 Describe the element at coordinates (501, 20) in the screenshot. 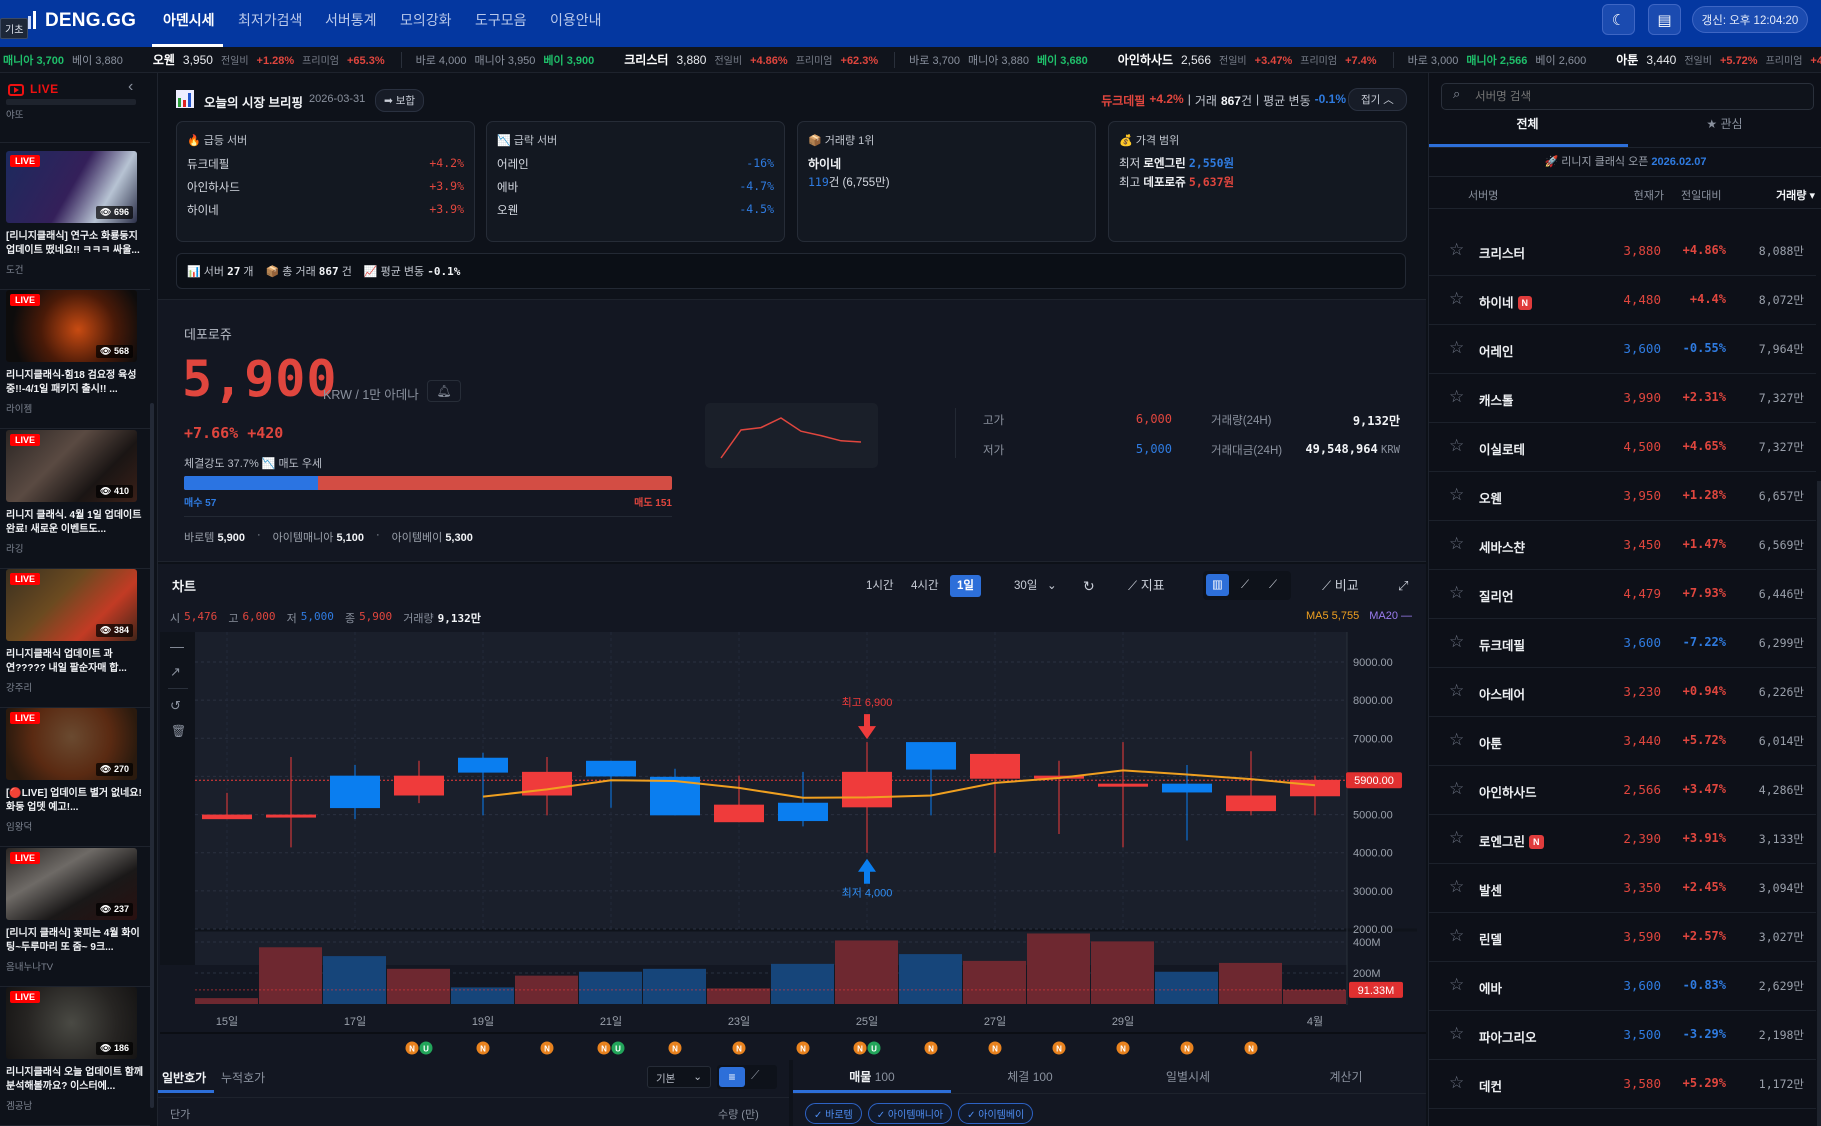

I see `nav-tools: 도구모음` at that location.